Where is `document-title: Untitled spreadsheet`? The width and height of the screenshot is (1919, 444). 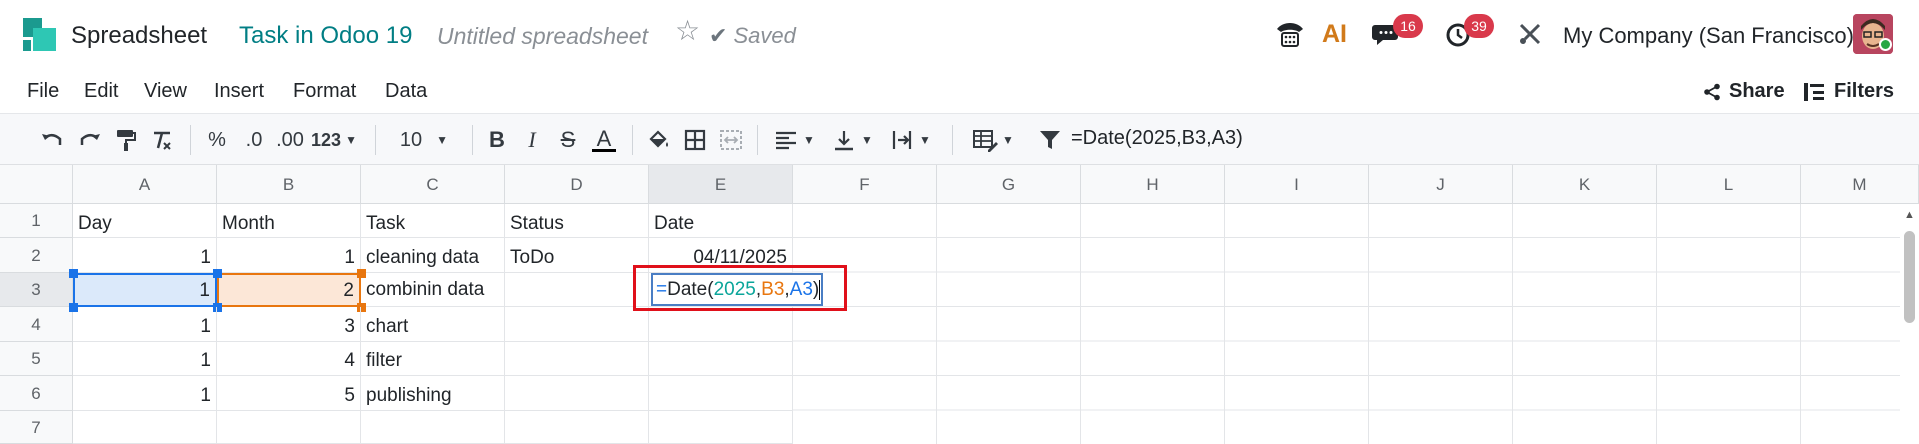
document-title: Untitled spreadsheet is located at coordinates (542, 36).